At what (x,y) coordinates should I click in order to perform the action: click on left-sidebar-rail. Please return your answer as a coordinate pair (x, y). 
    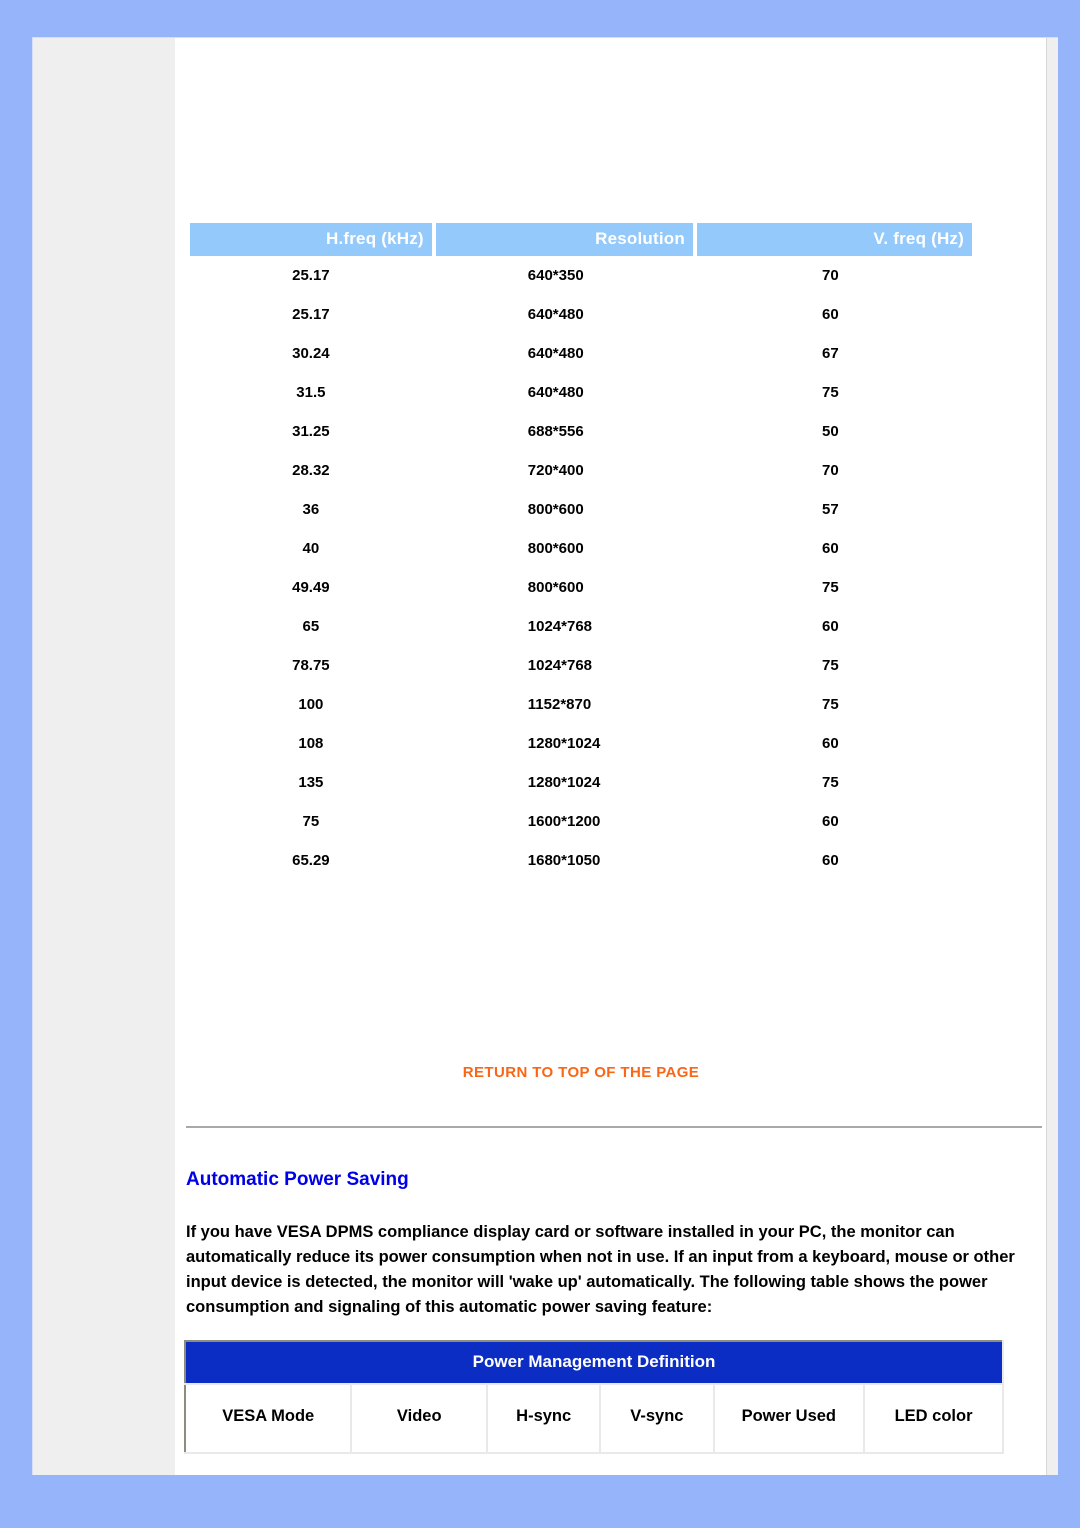
    Looking at the image, I should click on (104, 756).